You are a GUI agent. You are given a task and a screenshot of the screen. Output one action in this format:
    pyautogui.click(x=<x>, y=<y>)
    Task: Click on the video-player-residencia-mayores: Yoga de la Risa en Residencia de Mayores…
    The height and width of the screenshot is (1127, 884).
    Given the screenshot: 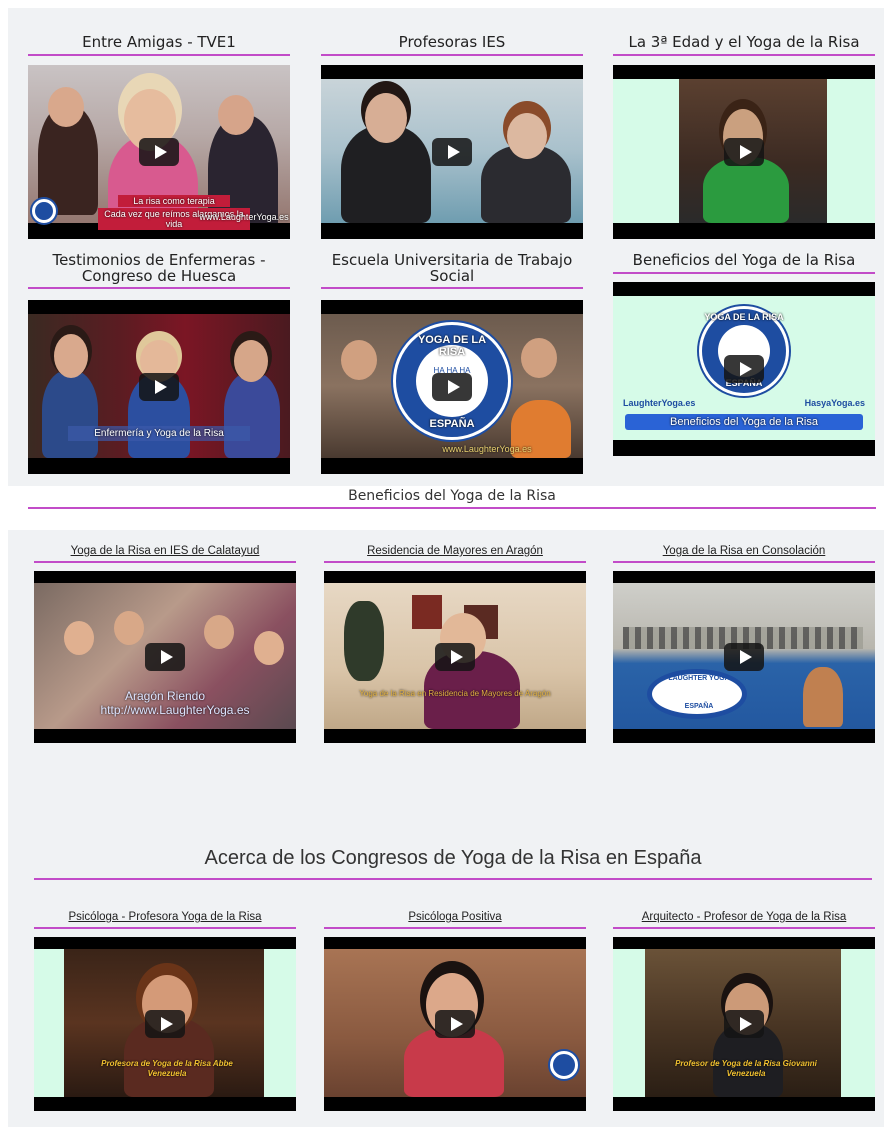 What is the action you would take?
    pyautogui.click(x=455, y=657)
    